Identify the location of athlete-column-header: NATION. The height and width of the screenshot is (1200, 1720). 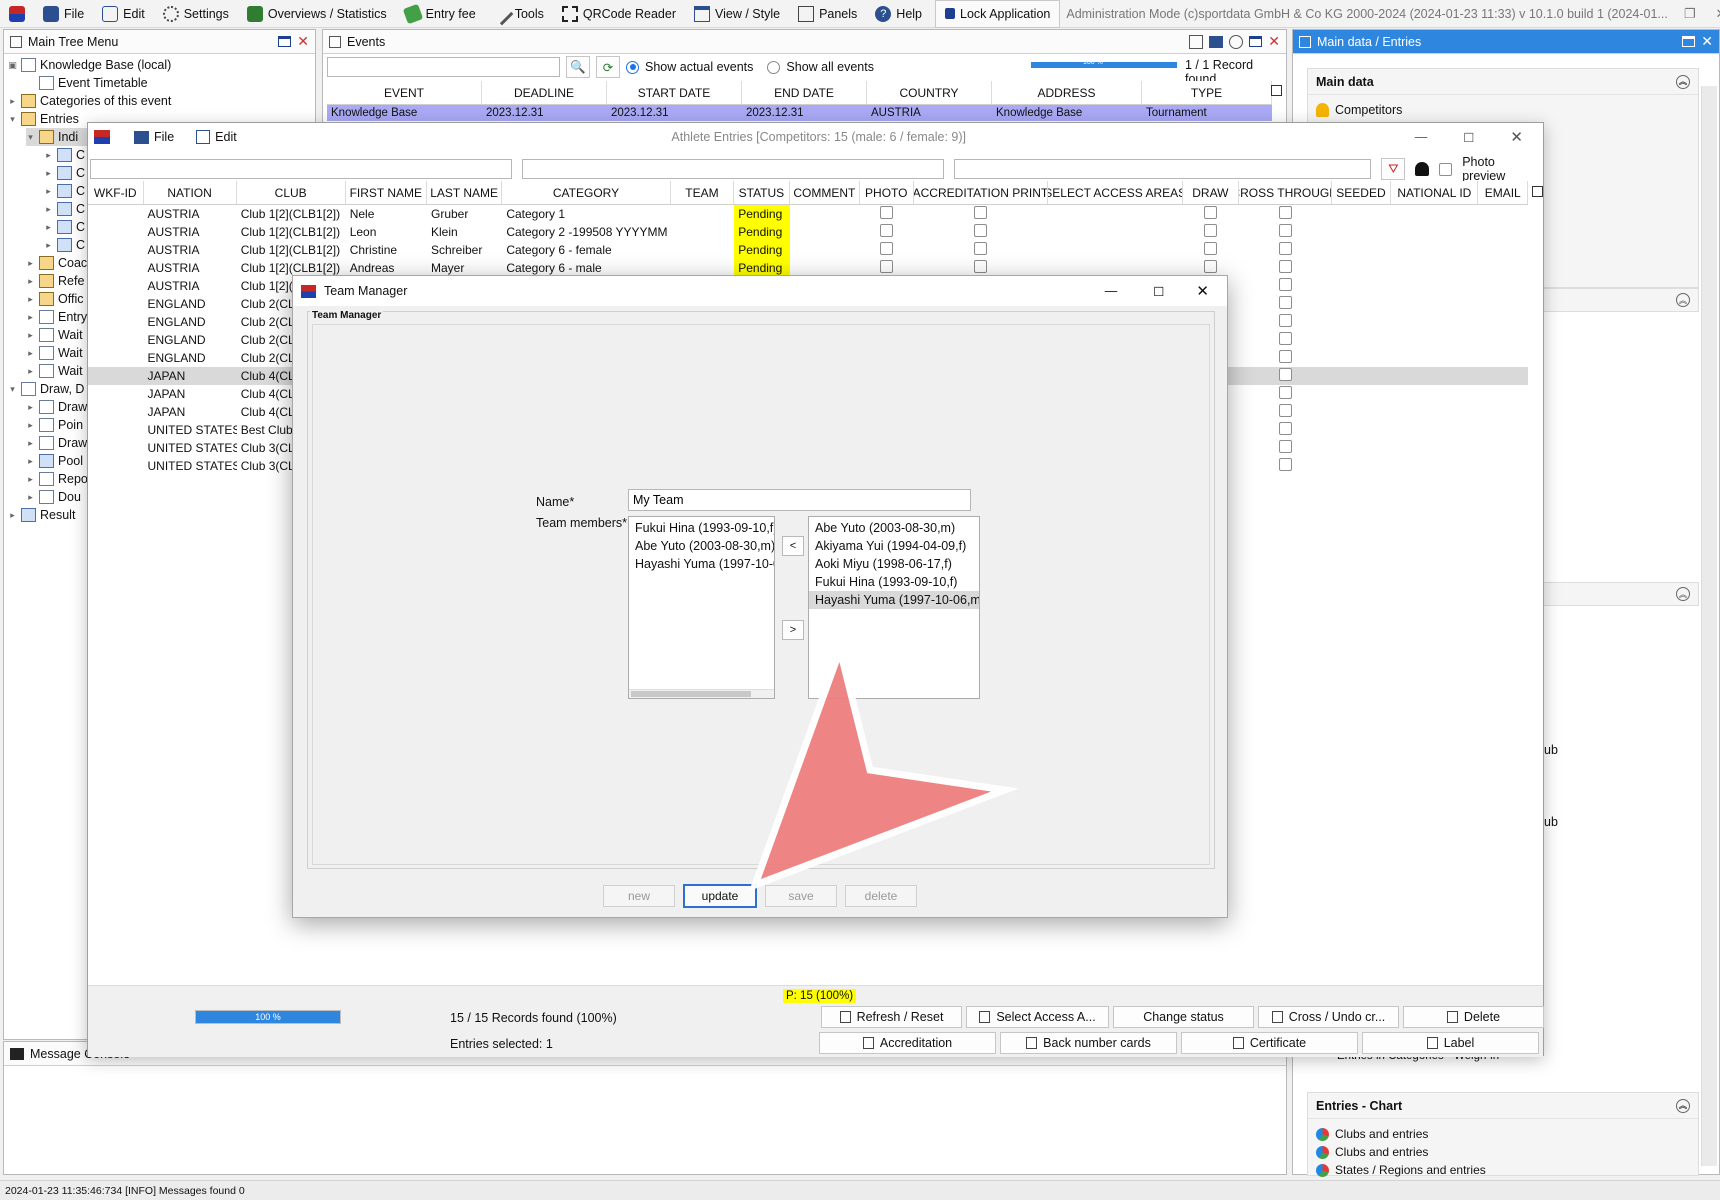
(190, 192).